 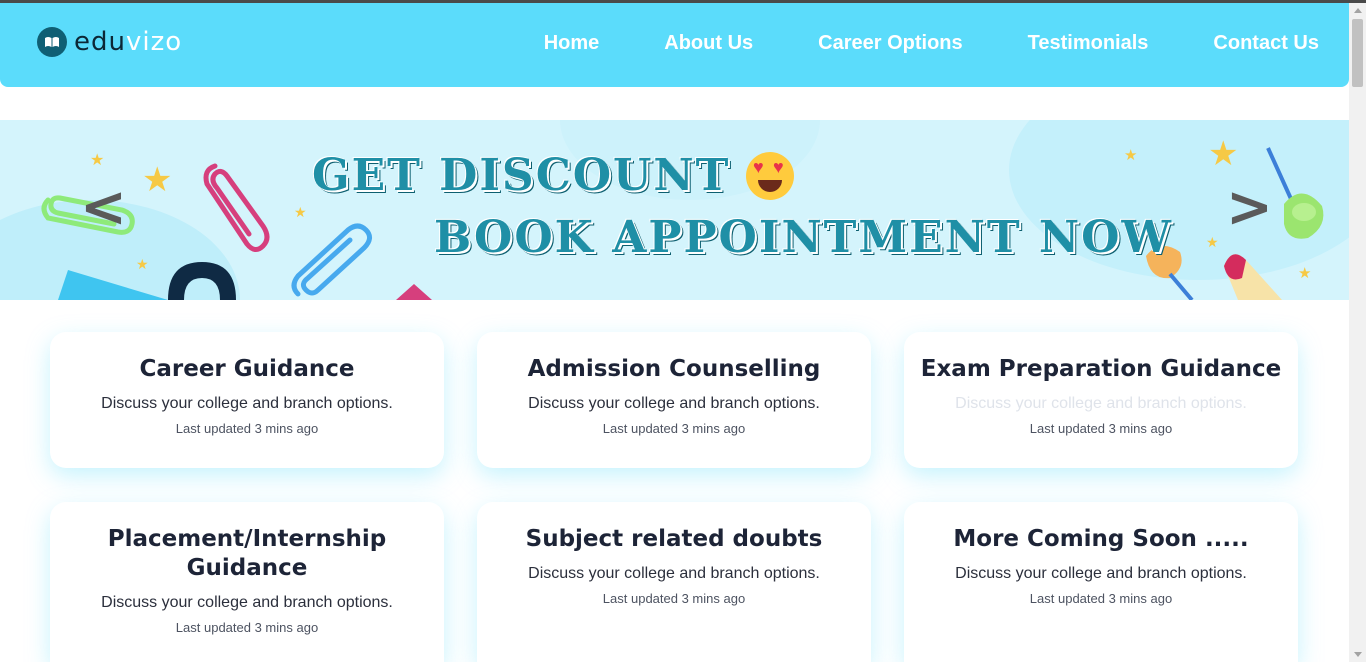 I want to click on emoji-mouth, so click(x=770, y=186).